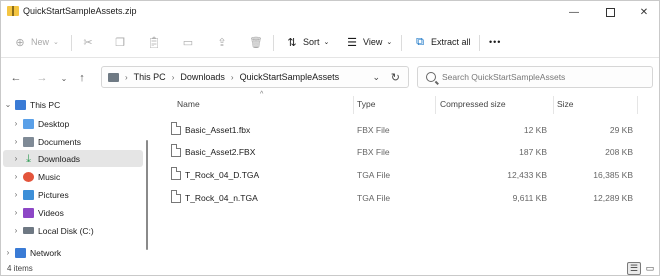 This screenshot has width=660, height=276. Describe the element at coordinates (20, 104) in the screenshot. I see `computer-icon` at that location.